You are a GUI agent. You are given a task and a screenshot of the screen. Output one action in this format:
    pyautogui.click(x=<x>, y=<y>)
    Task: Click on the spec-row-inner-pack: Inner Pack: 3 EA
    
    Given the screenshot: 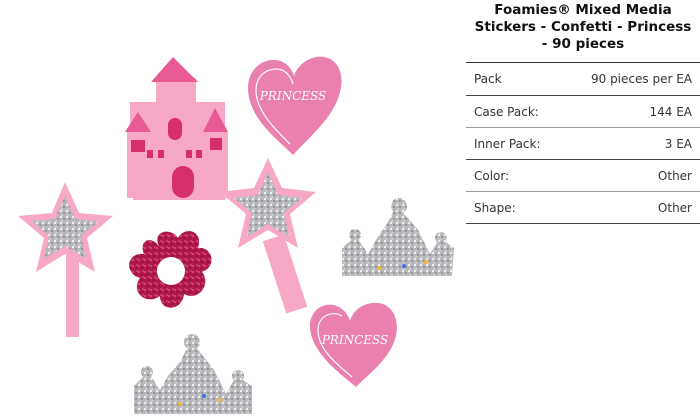 What is the action you would take?
    pyautogui.click(x=583, y=144)
    